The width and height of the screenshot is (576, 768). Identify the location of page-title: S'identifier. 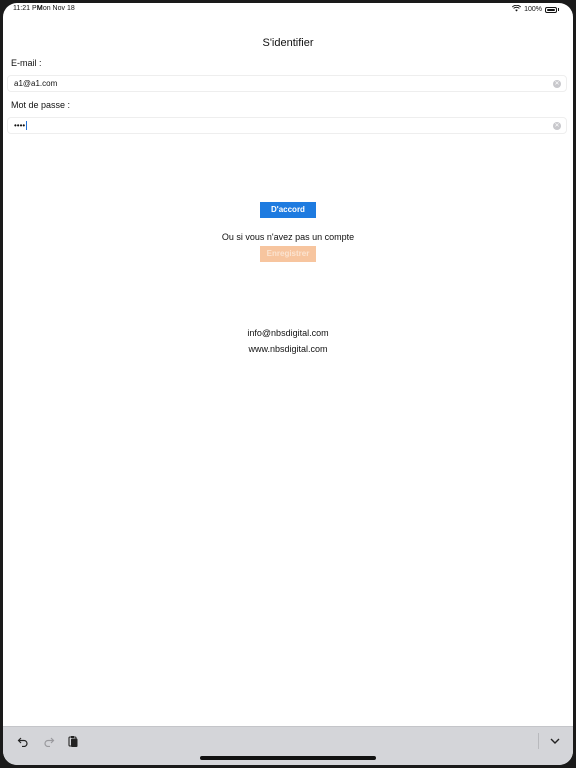
(288, 43).